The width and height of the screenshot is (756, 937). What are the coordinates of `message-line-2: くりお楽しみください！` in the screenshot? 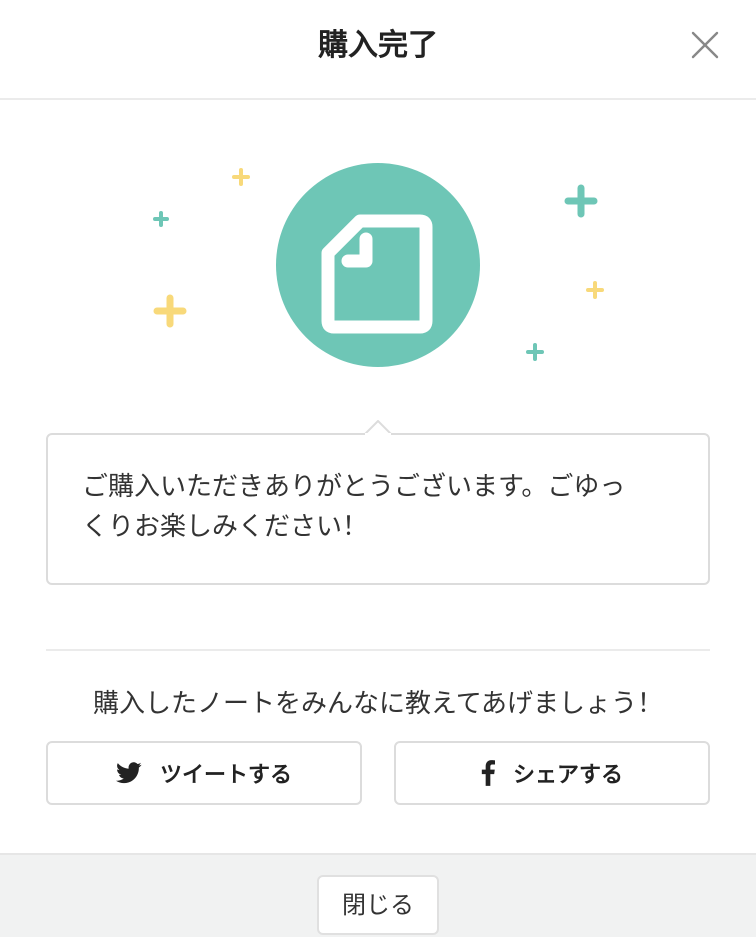 It's located at (225, 527).